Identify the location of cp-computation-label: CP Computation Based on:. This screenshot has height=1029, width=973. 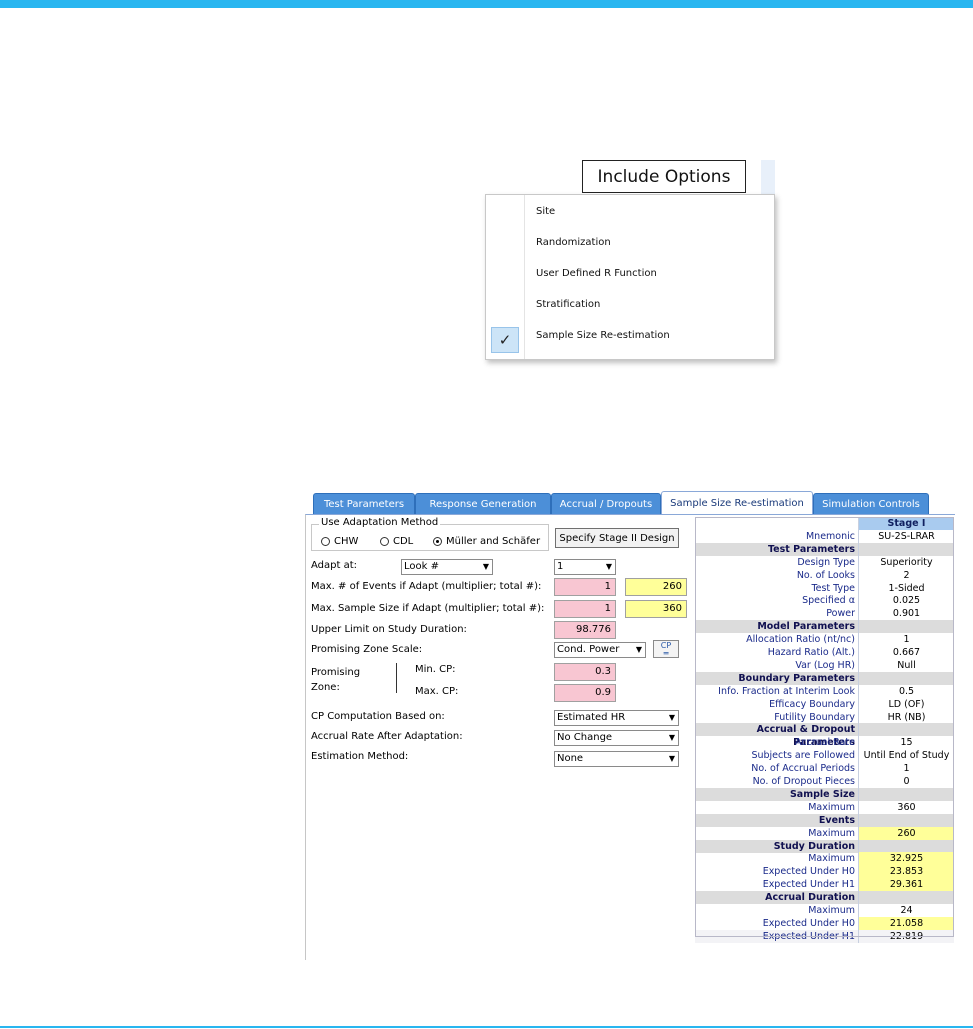
(378, 716).